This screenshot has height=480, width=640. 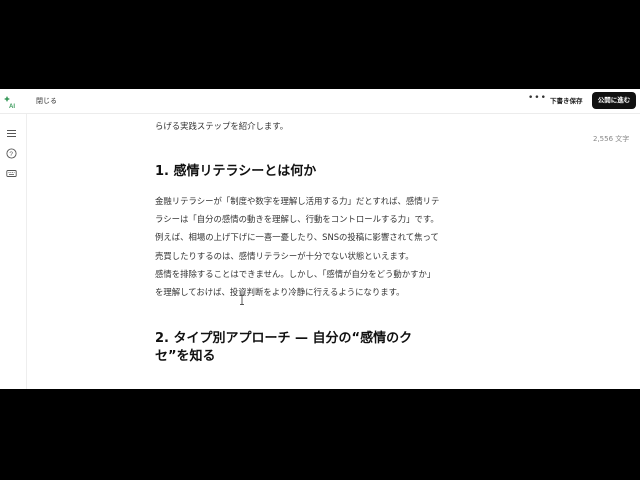 I want to click on ai-assistant-icon: AI, so click(x=11, y=102).